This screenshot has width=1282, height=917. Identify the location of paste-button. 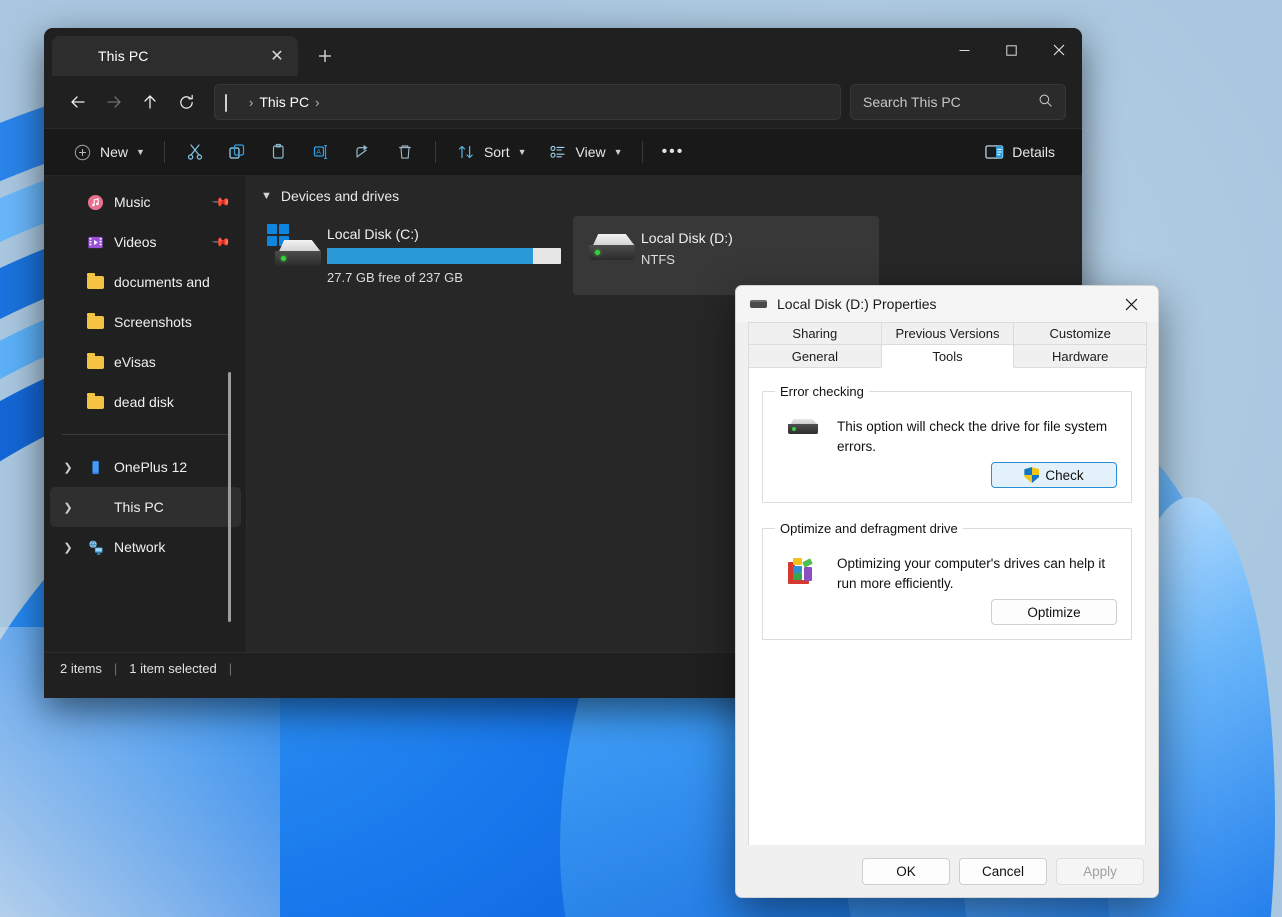
(279, 152).